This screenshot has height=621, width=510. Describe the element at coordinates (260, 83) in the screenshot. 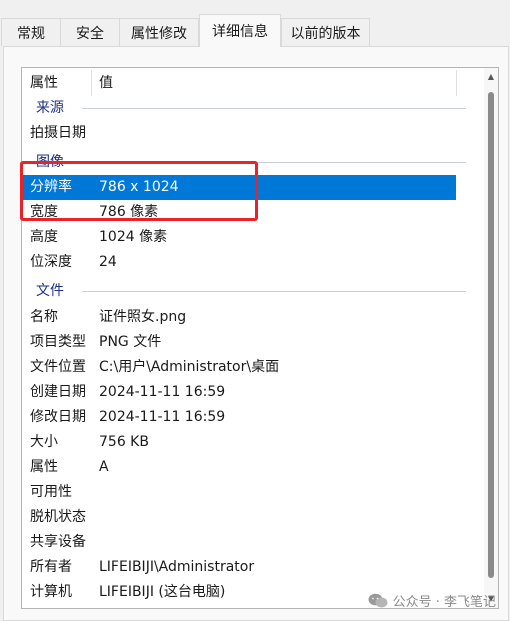

I see `list-header: 属性 值` at that location.